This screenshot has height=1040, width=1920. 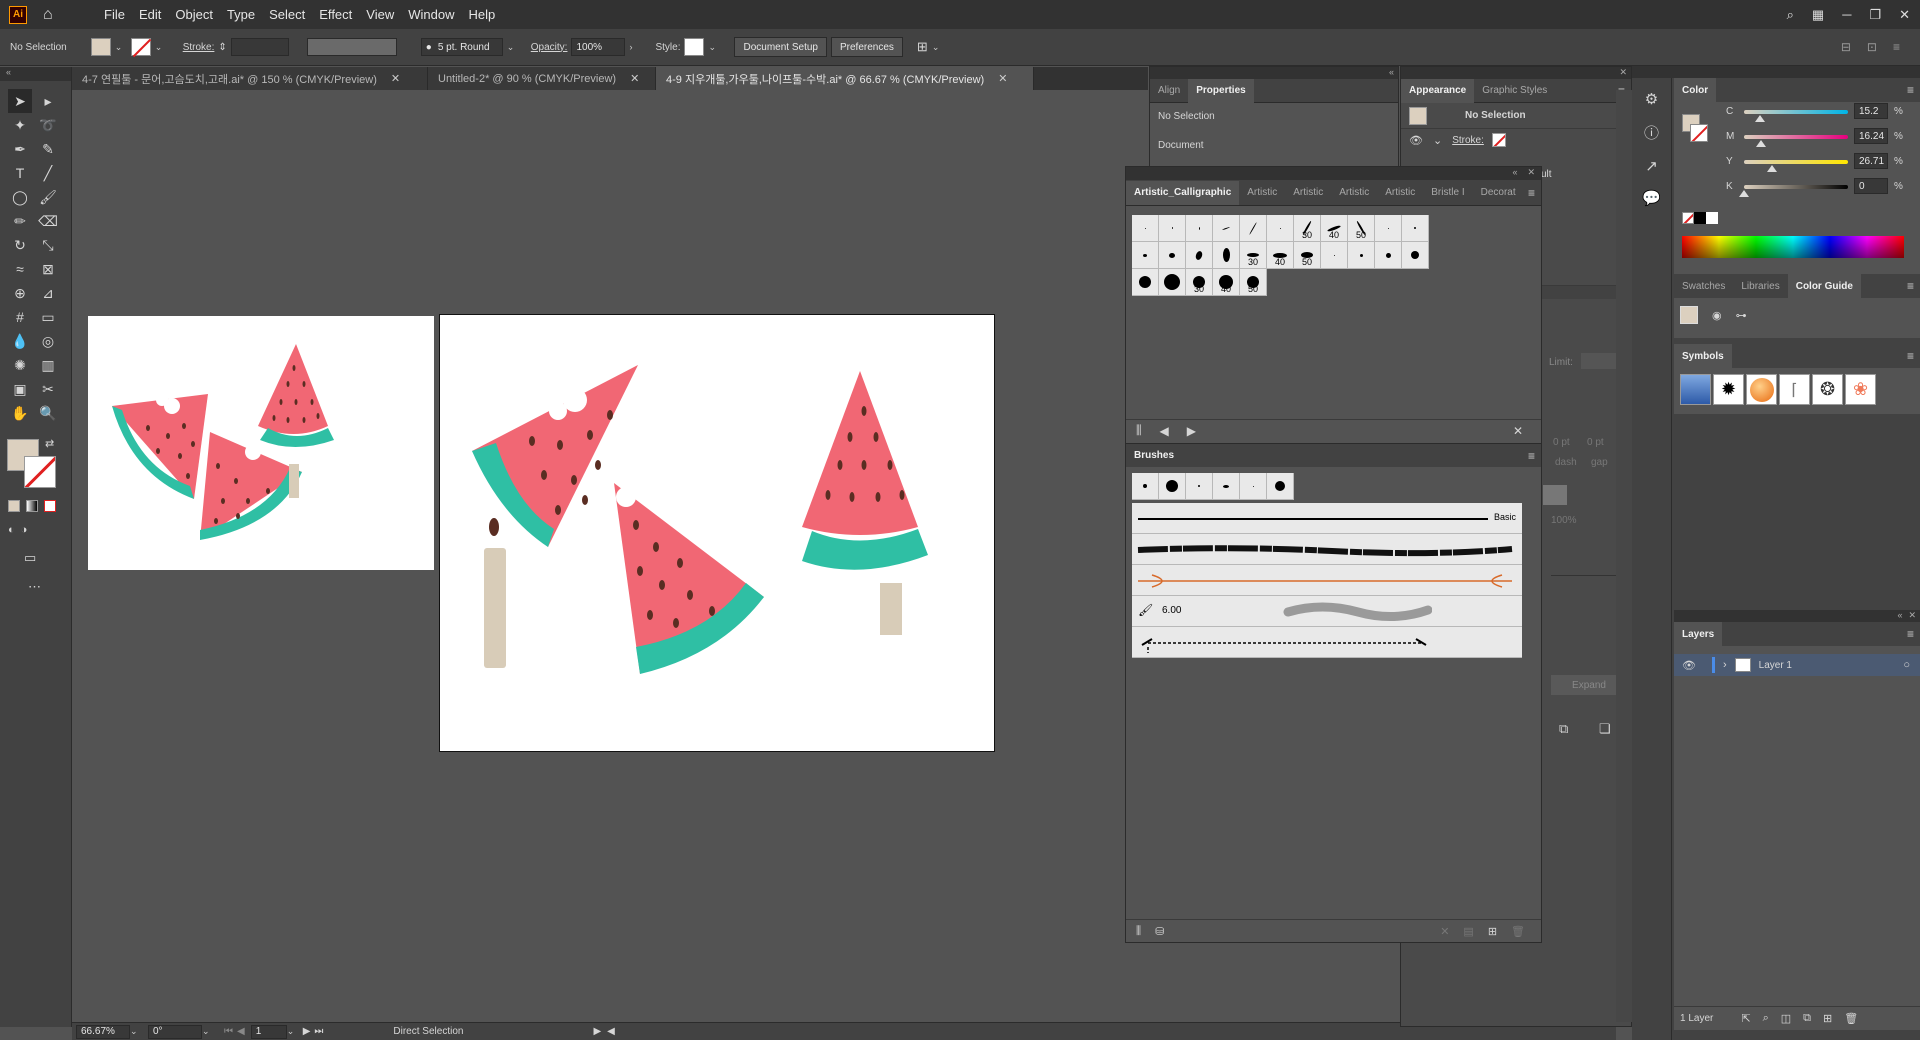 What do you see at coordinates (20, 365) in the screenshot?
I see `symbol-sprayer-tool-icon: ✺` at bounding box center [20, 365].